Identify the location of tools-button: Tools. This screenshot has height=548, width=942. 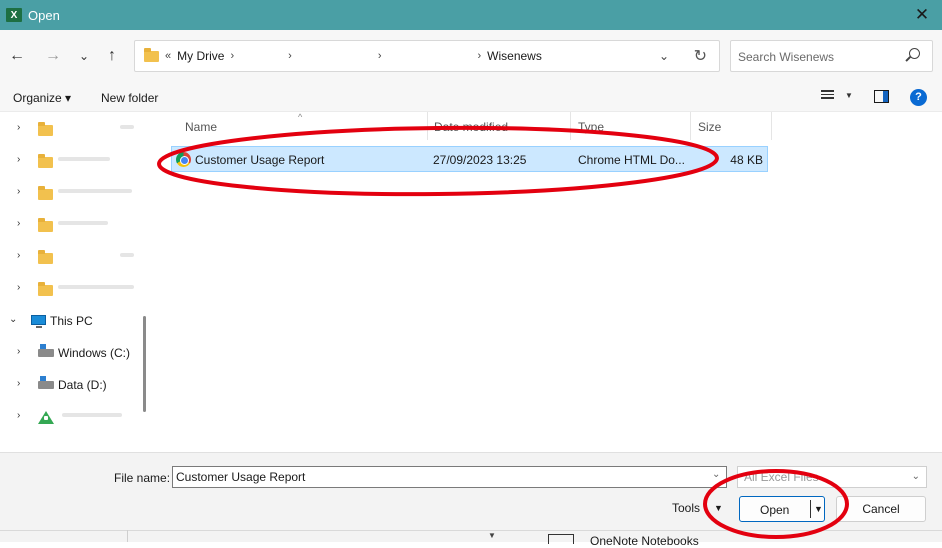
(686, 508).